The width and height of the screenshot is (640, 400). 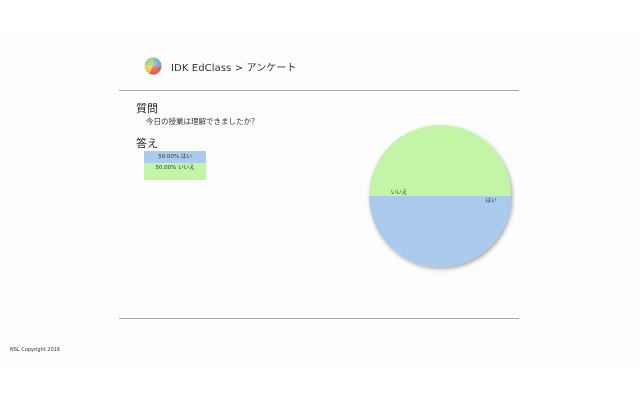 I want to click on pie-chart: はい いいえ, so click(x=440, y=196).